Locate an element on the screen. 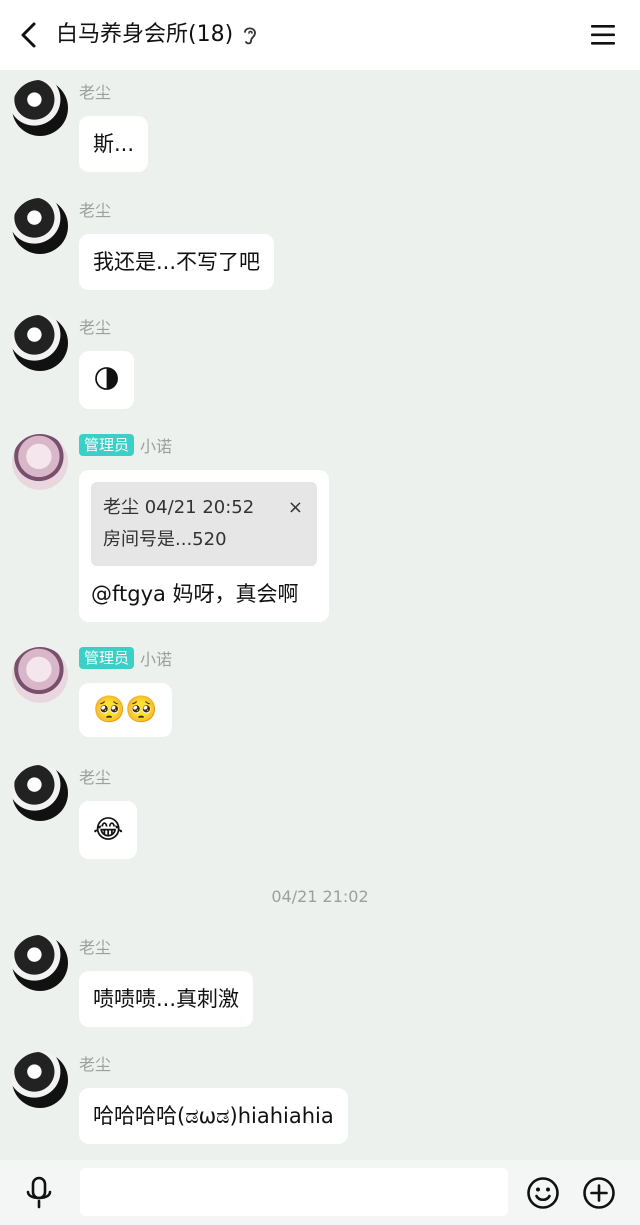 The image size is (640, 1225). quoted-message: 老尘 04/21 20:52 房间号是...520 × is located at coordinates (204, 524).